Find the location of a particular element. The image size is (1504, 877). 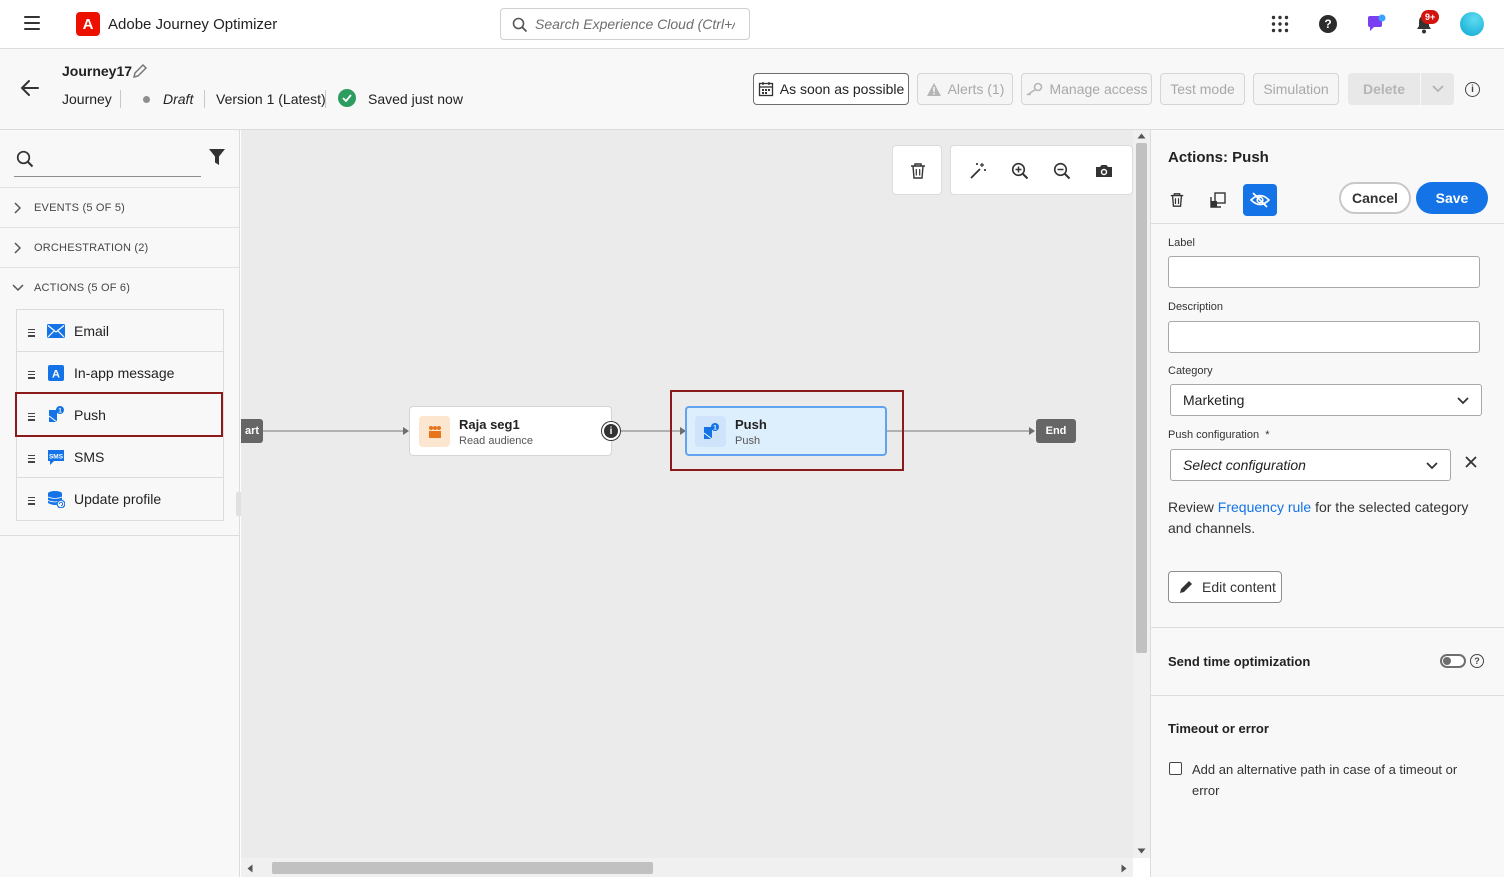

help-question-icon: ? is located at coordinates (1477, 661).